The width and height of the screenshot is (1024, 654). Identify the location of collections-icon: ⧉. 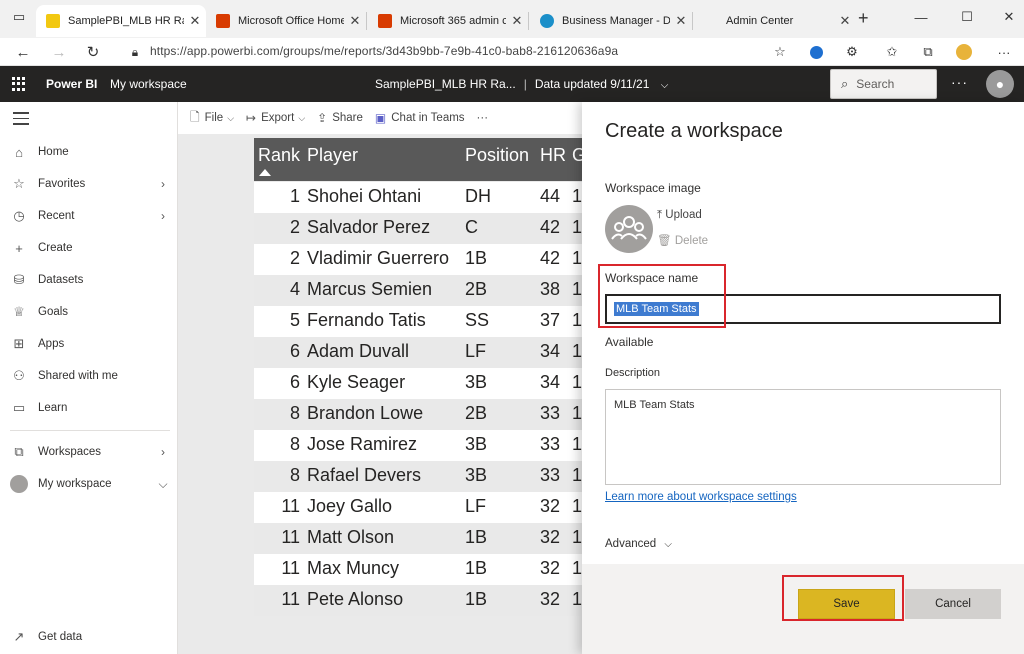
(928, 52).